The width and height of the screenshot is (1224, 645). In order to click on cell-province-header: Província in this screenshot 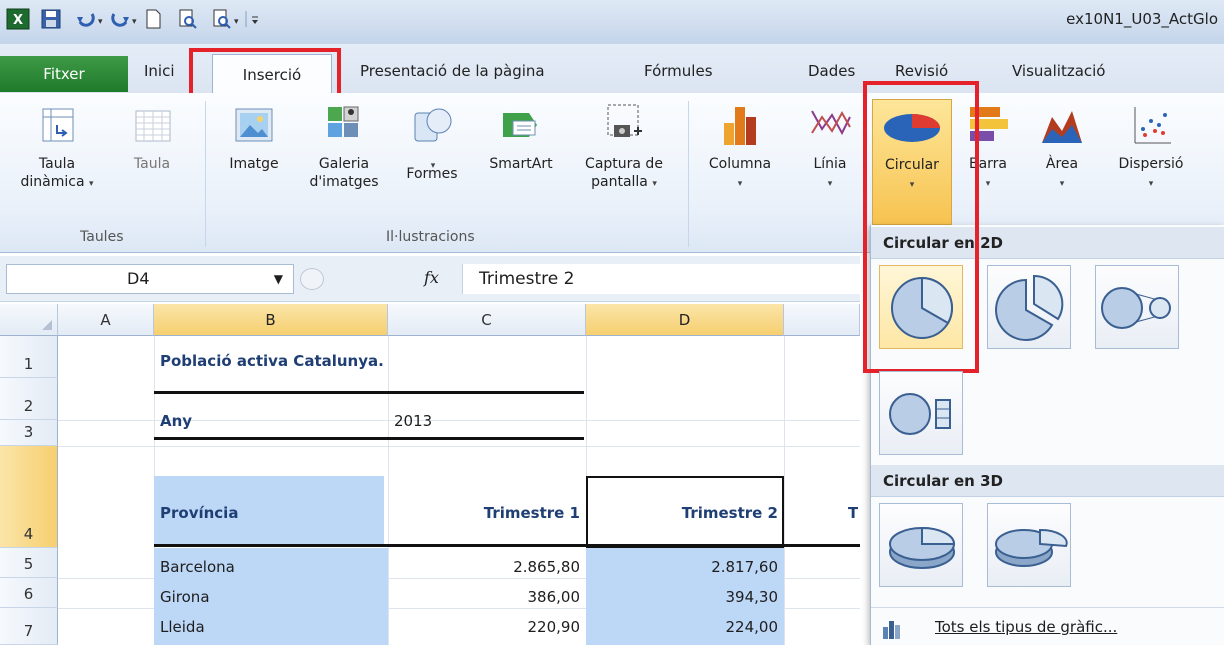, I will do `click(199, 513)`.